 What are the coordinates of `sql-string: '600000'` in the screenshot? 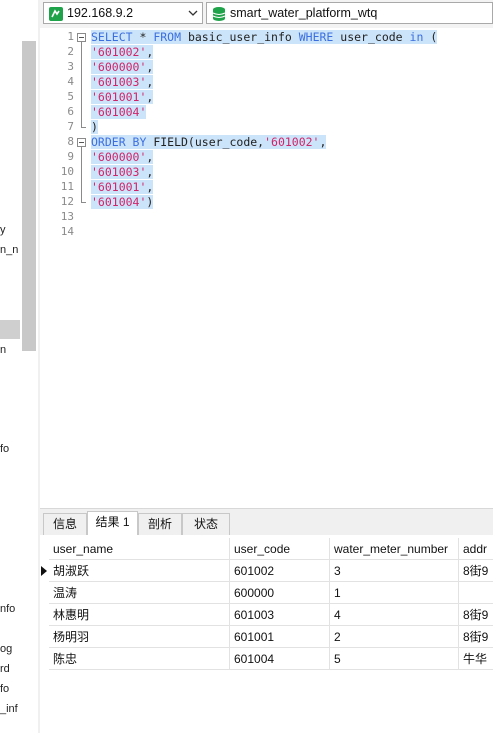 It's located at (119, 67).